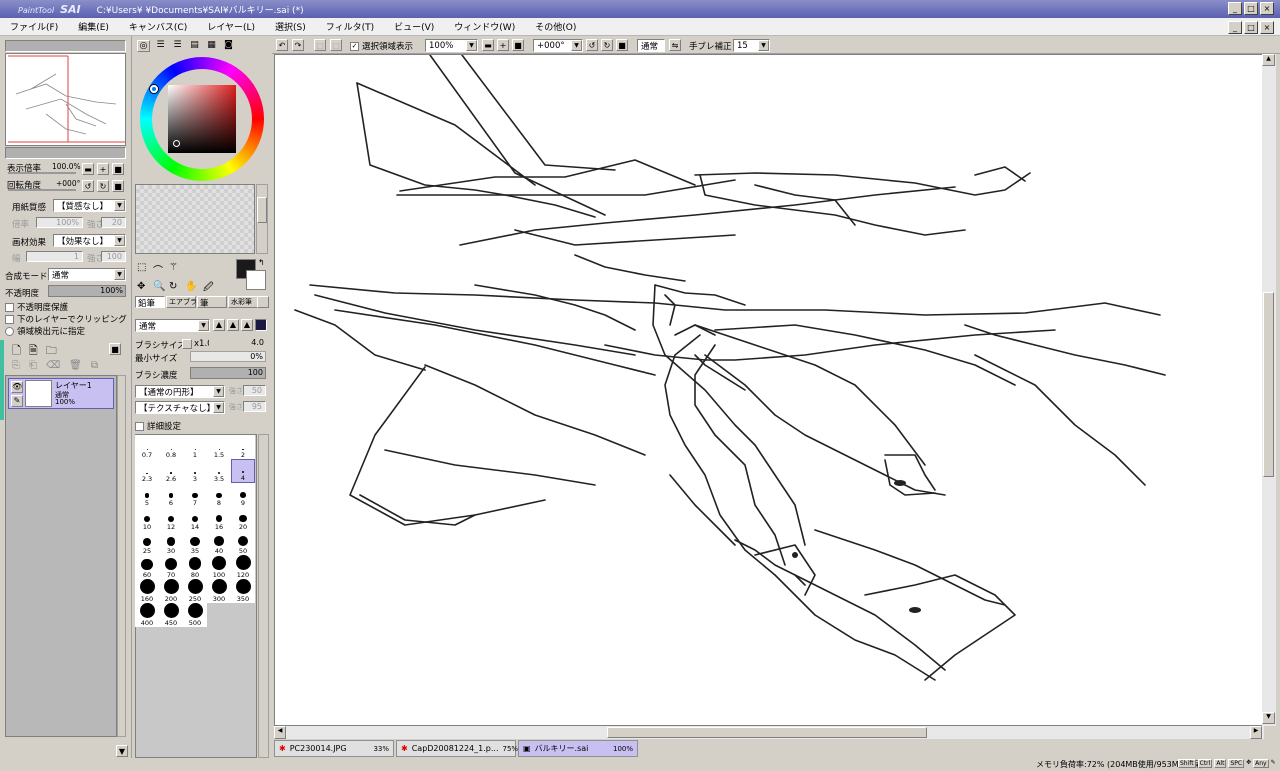 The image size is (1280, 771). I want to click on brush-shape-select: 【通常の円形】 ▼, so click(180, 391).